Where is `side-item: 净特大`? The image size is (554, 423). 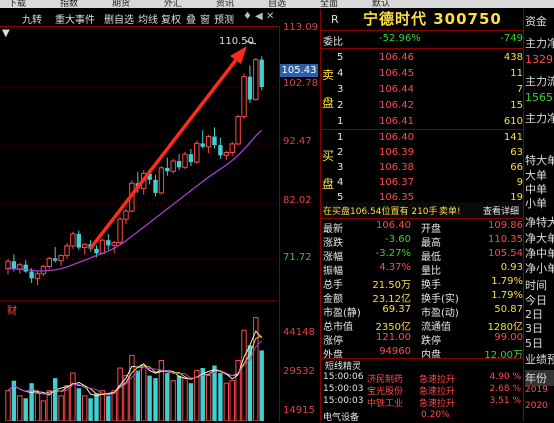 side-item: 净特大 is located at coordinates (539, 222).